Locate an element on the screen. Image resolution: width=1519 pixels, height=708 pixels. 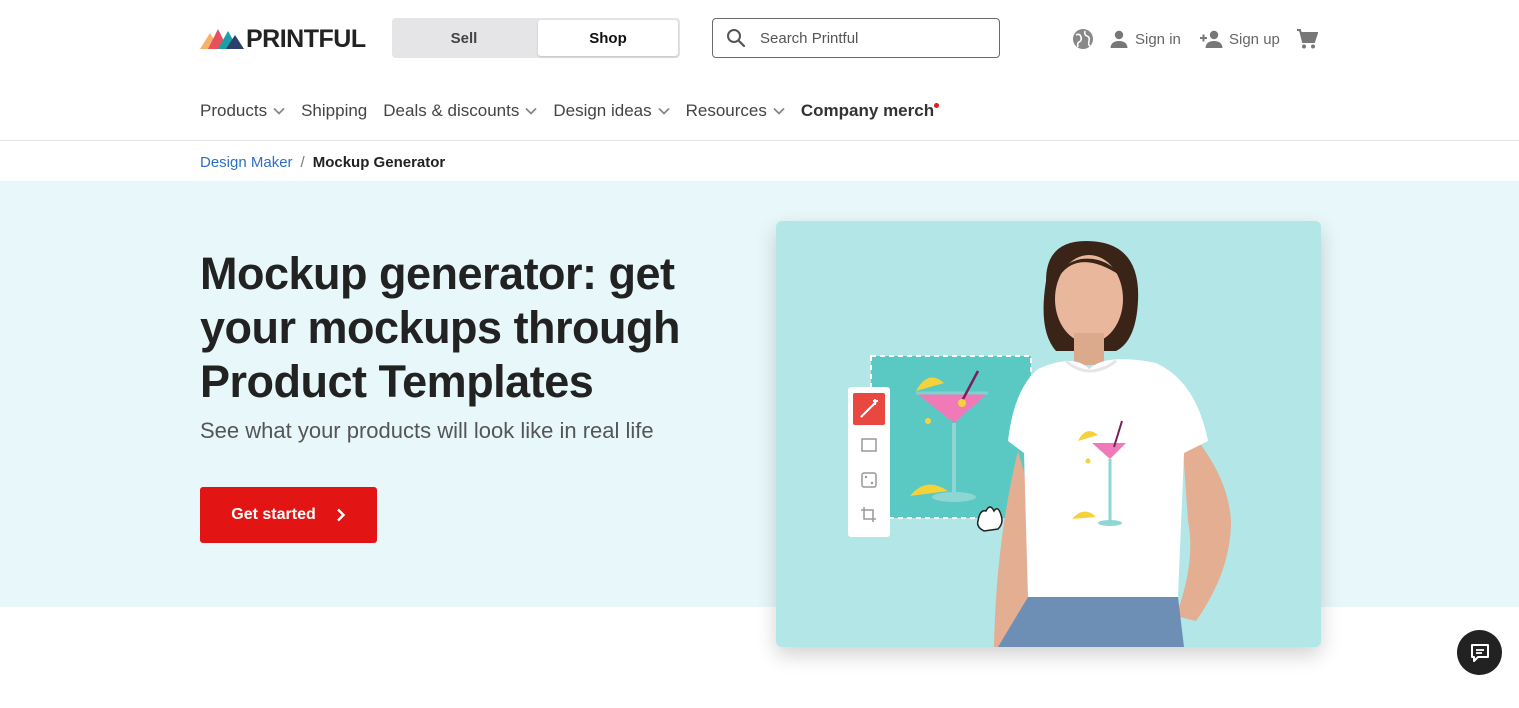
nav-shipping: Shipping is located at coordinates (334, 111).